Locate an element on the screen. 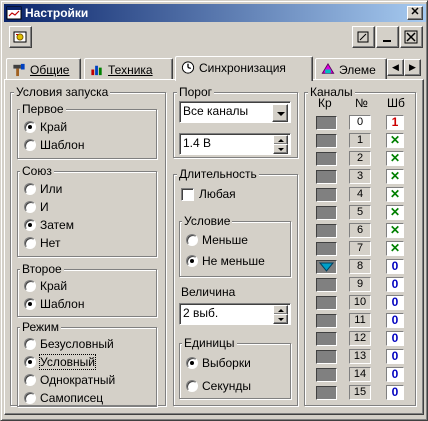 The image size is (428, 421). channel-row: 80 is located at coordinates (360, 267).